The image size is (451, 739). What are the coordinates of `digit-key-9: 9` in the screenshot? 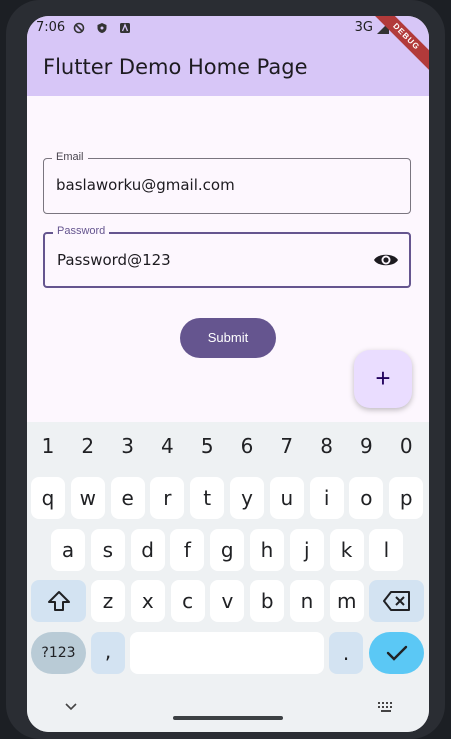 It's located at (366, 446).